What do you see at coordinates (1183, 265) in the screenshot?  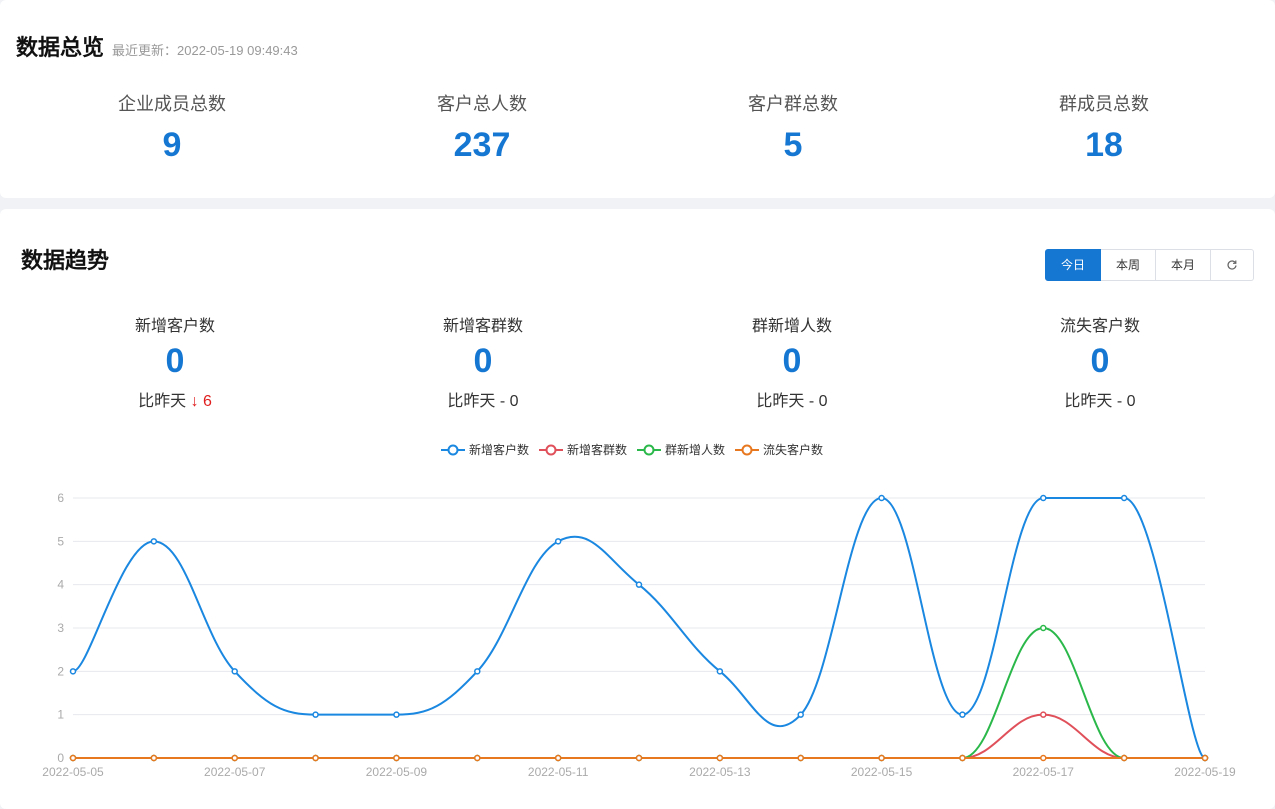 I see `month-button: 本月` at bounding box center [1183, 265].